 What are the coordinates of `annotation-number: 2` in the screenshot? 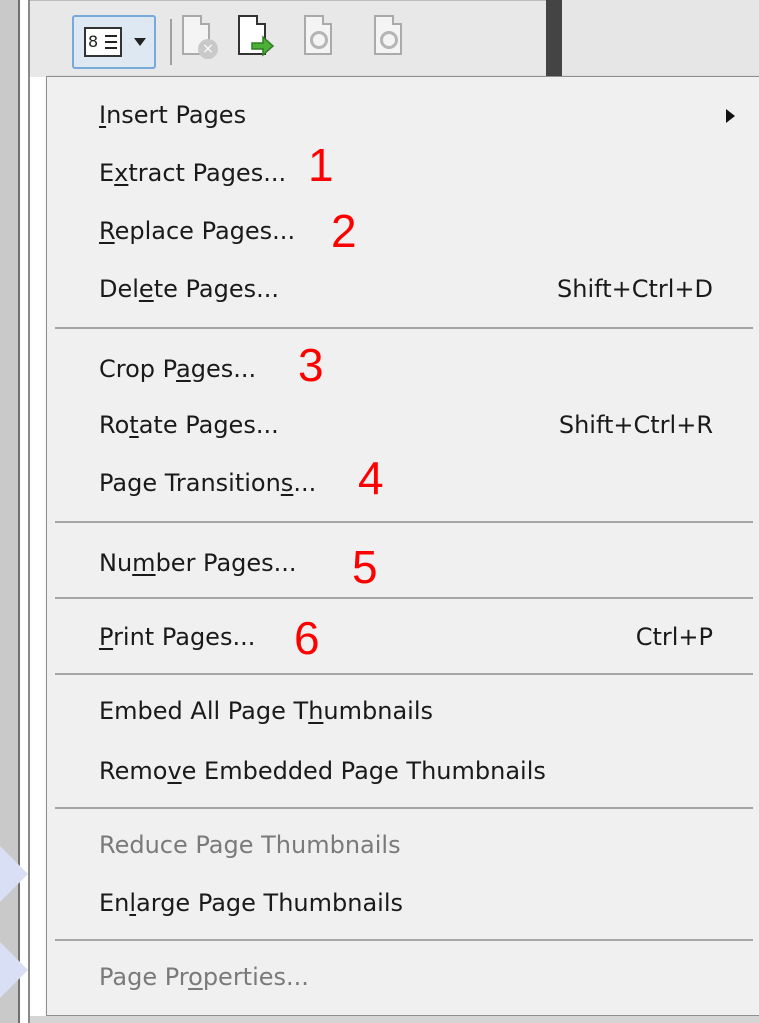 It's located at (344, 231).